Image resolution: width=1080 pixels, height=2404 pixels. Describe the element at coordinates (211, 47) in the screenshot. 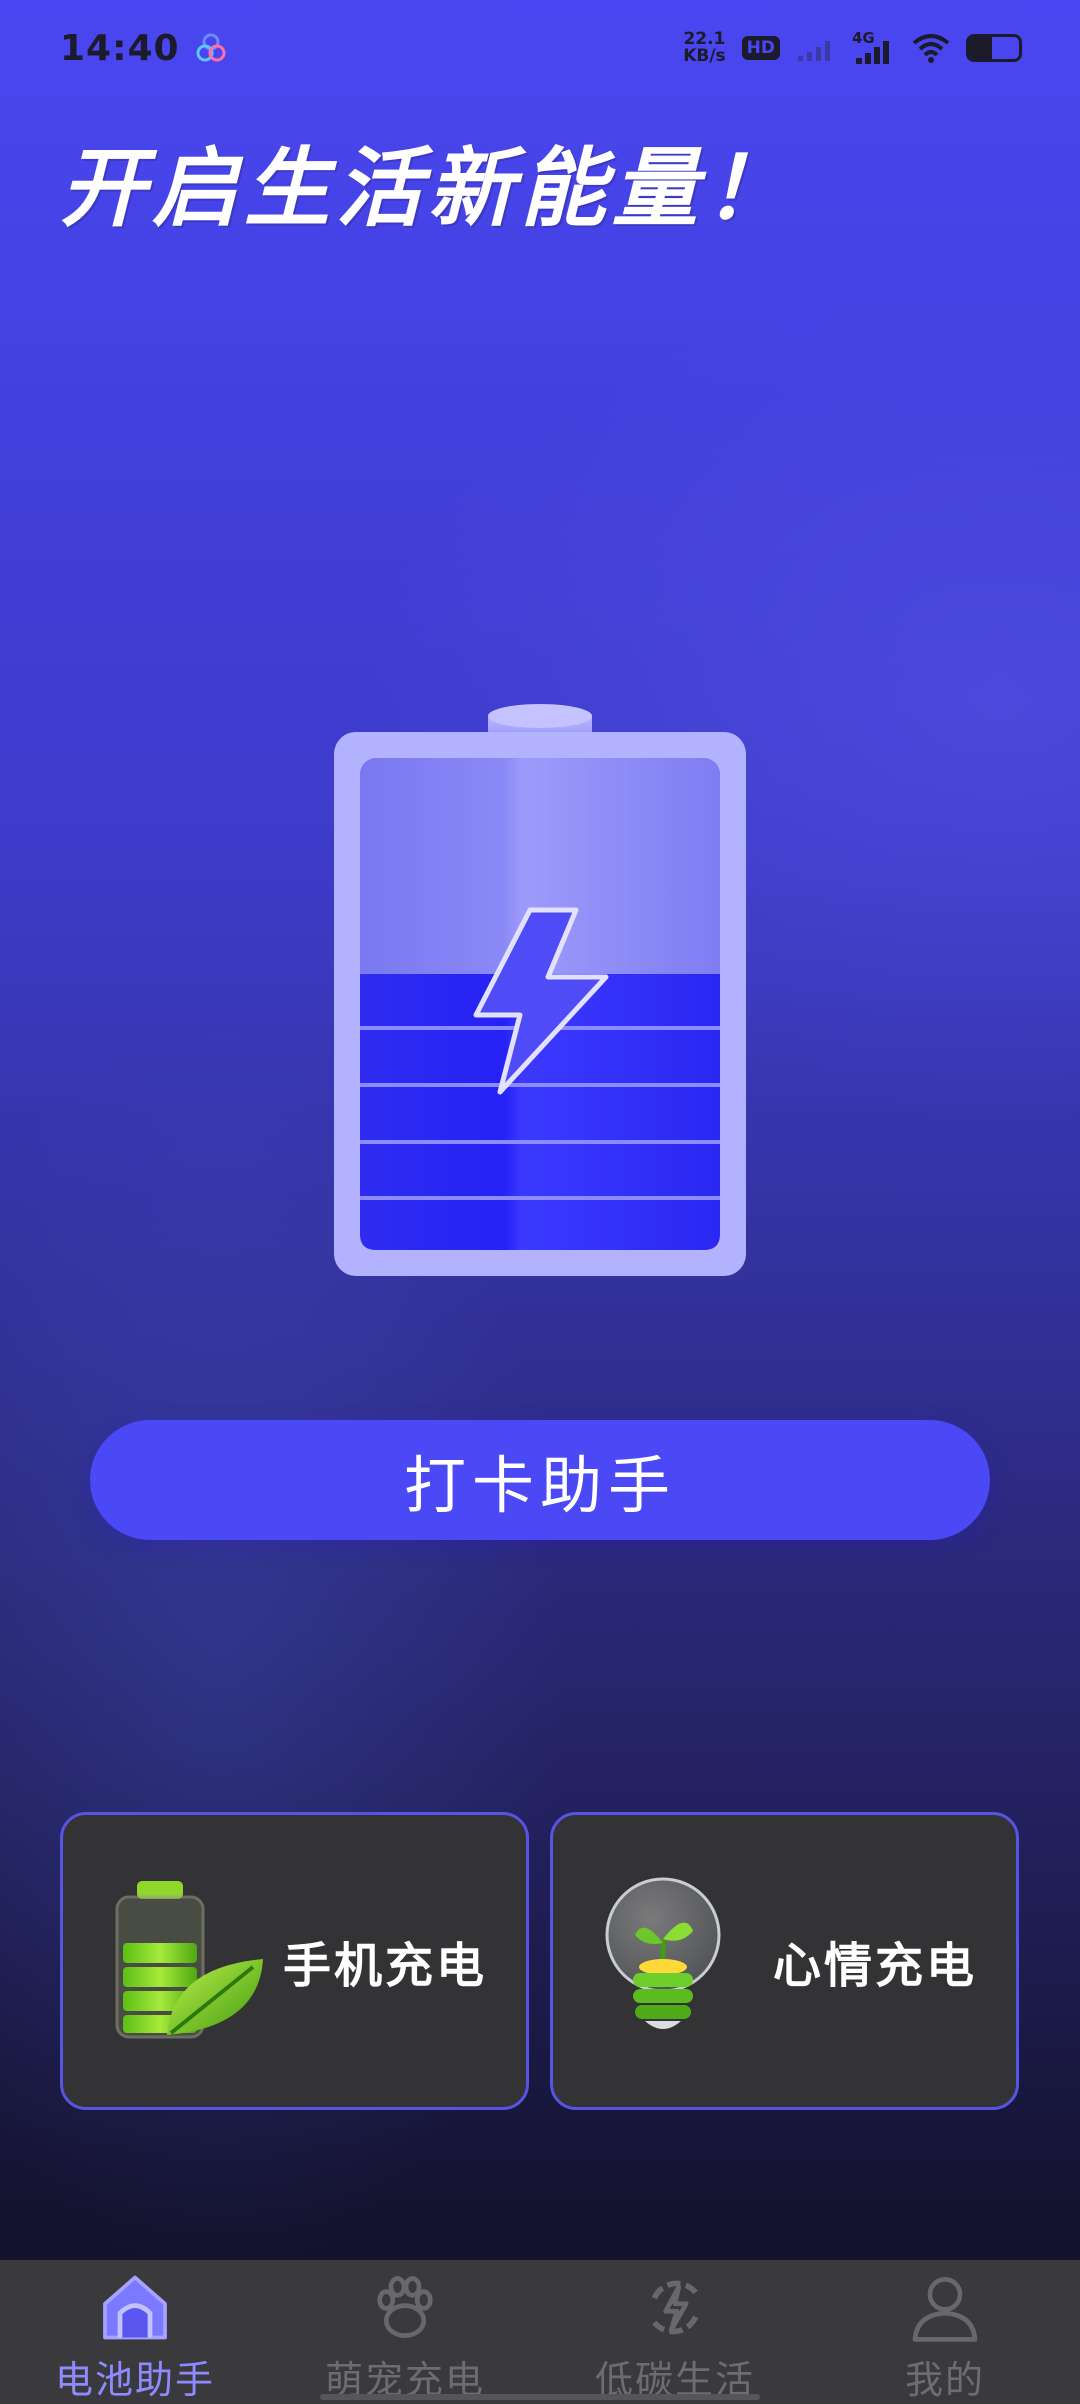

I see `app-notification-icon` at that location.